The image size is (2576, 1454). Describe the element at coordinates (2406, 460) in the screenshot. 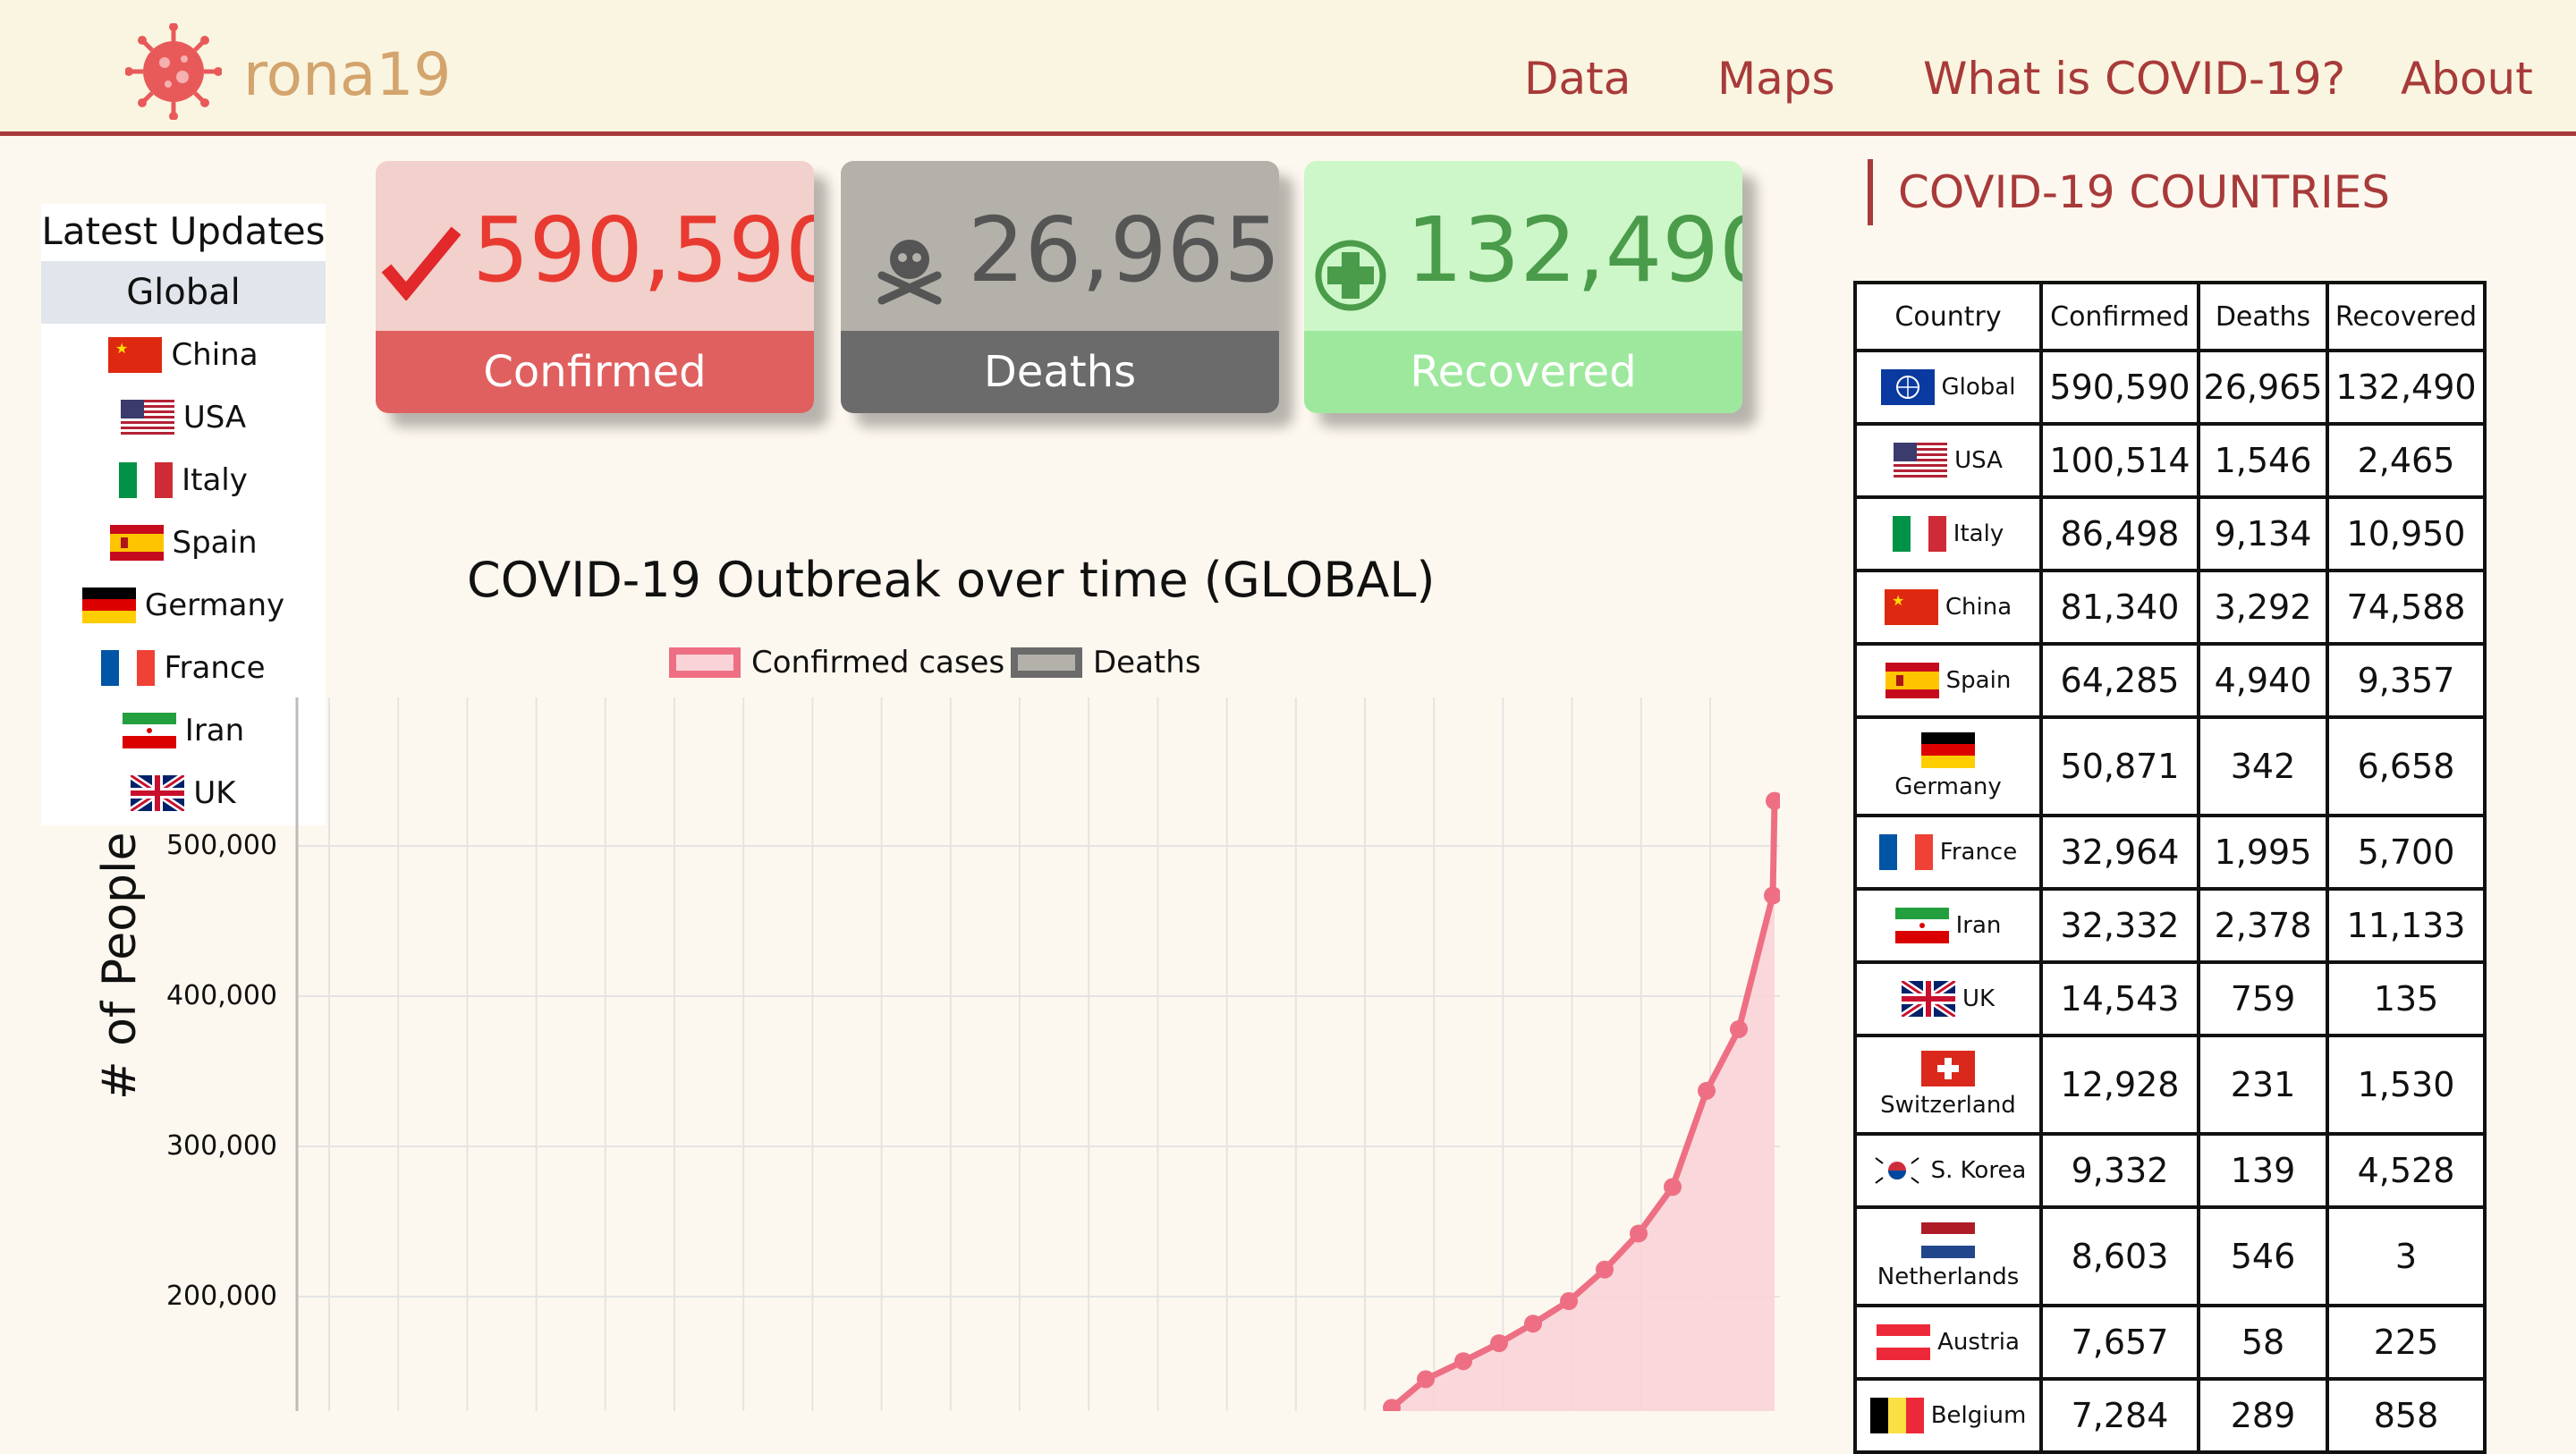

I see `recovered-cell: 2,465` at that location.